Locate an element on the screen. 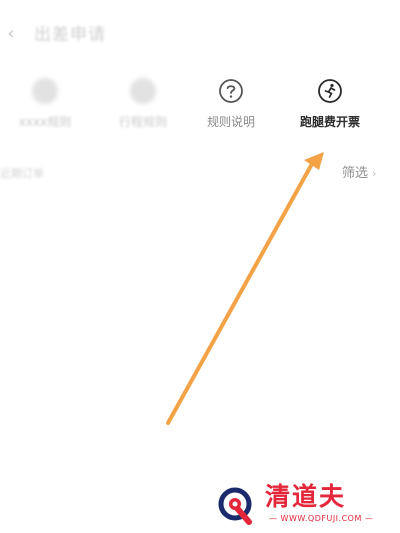 This screenshot has height=533, width=400. watermark-logo is located at coordinates (235, 506).